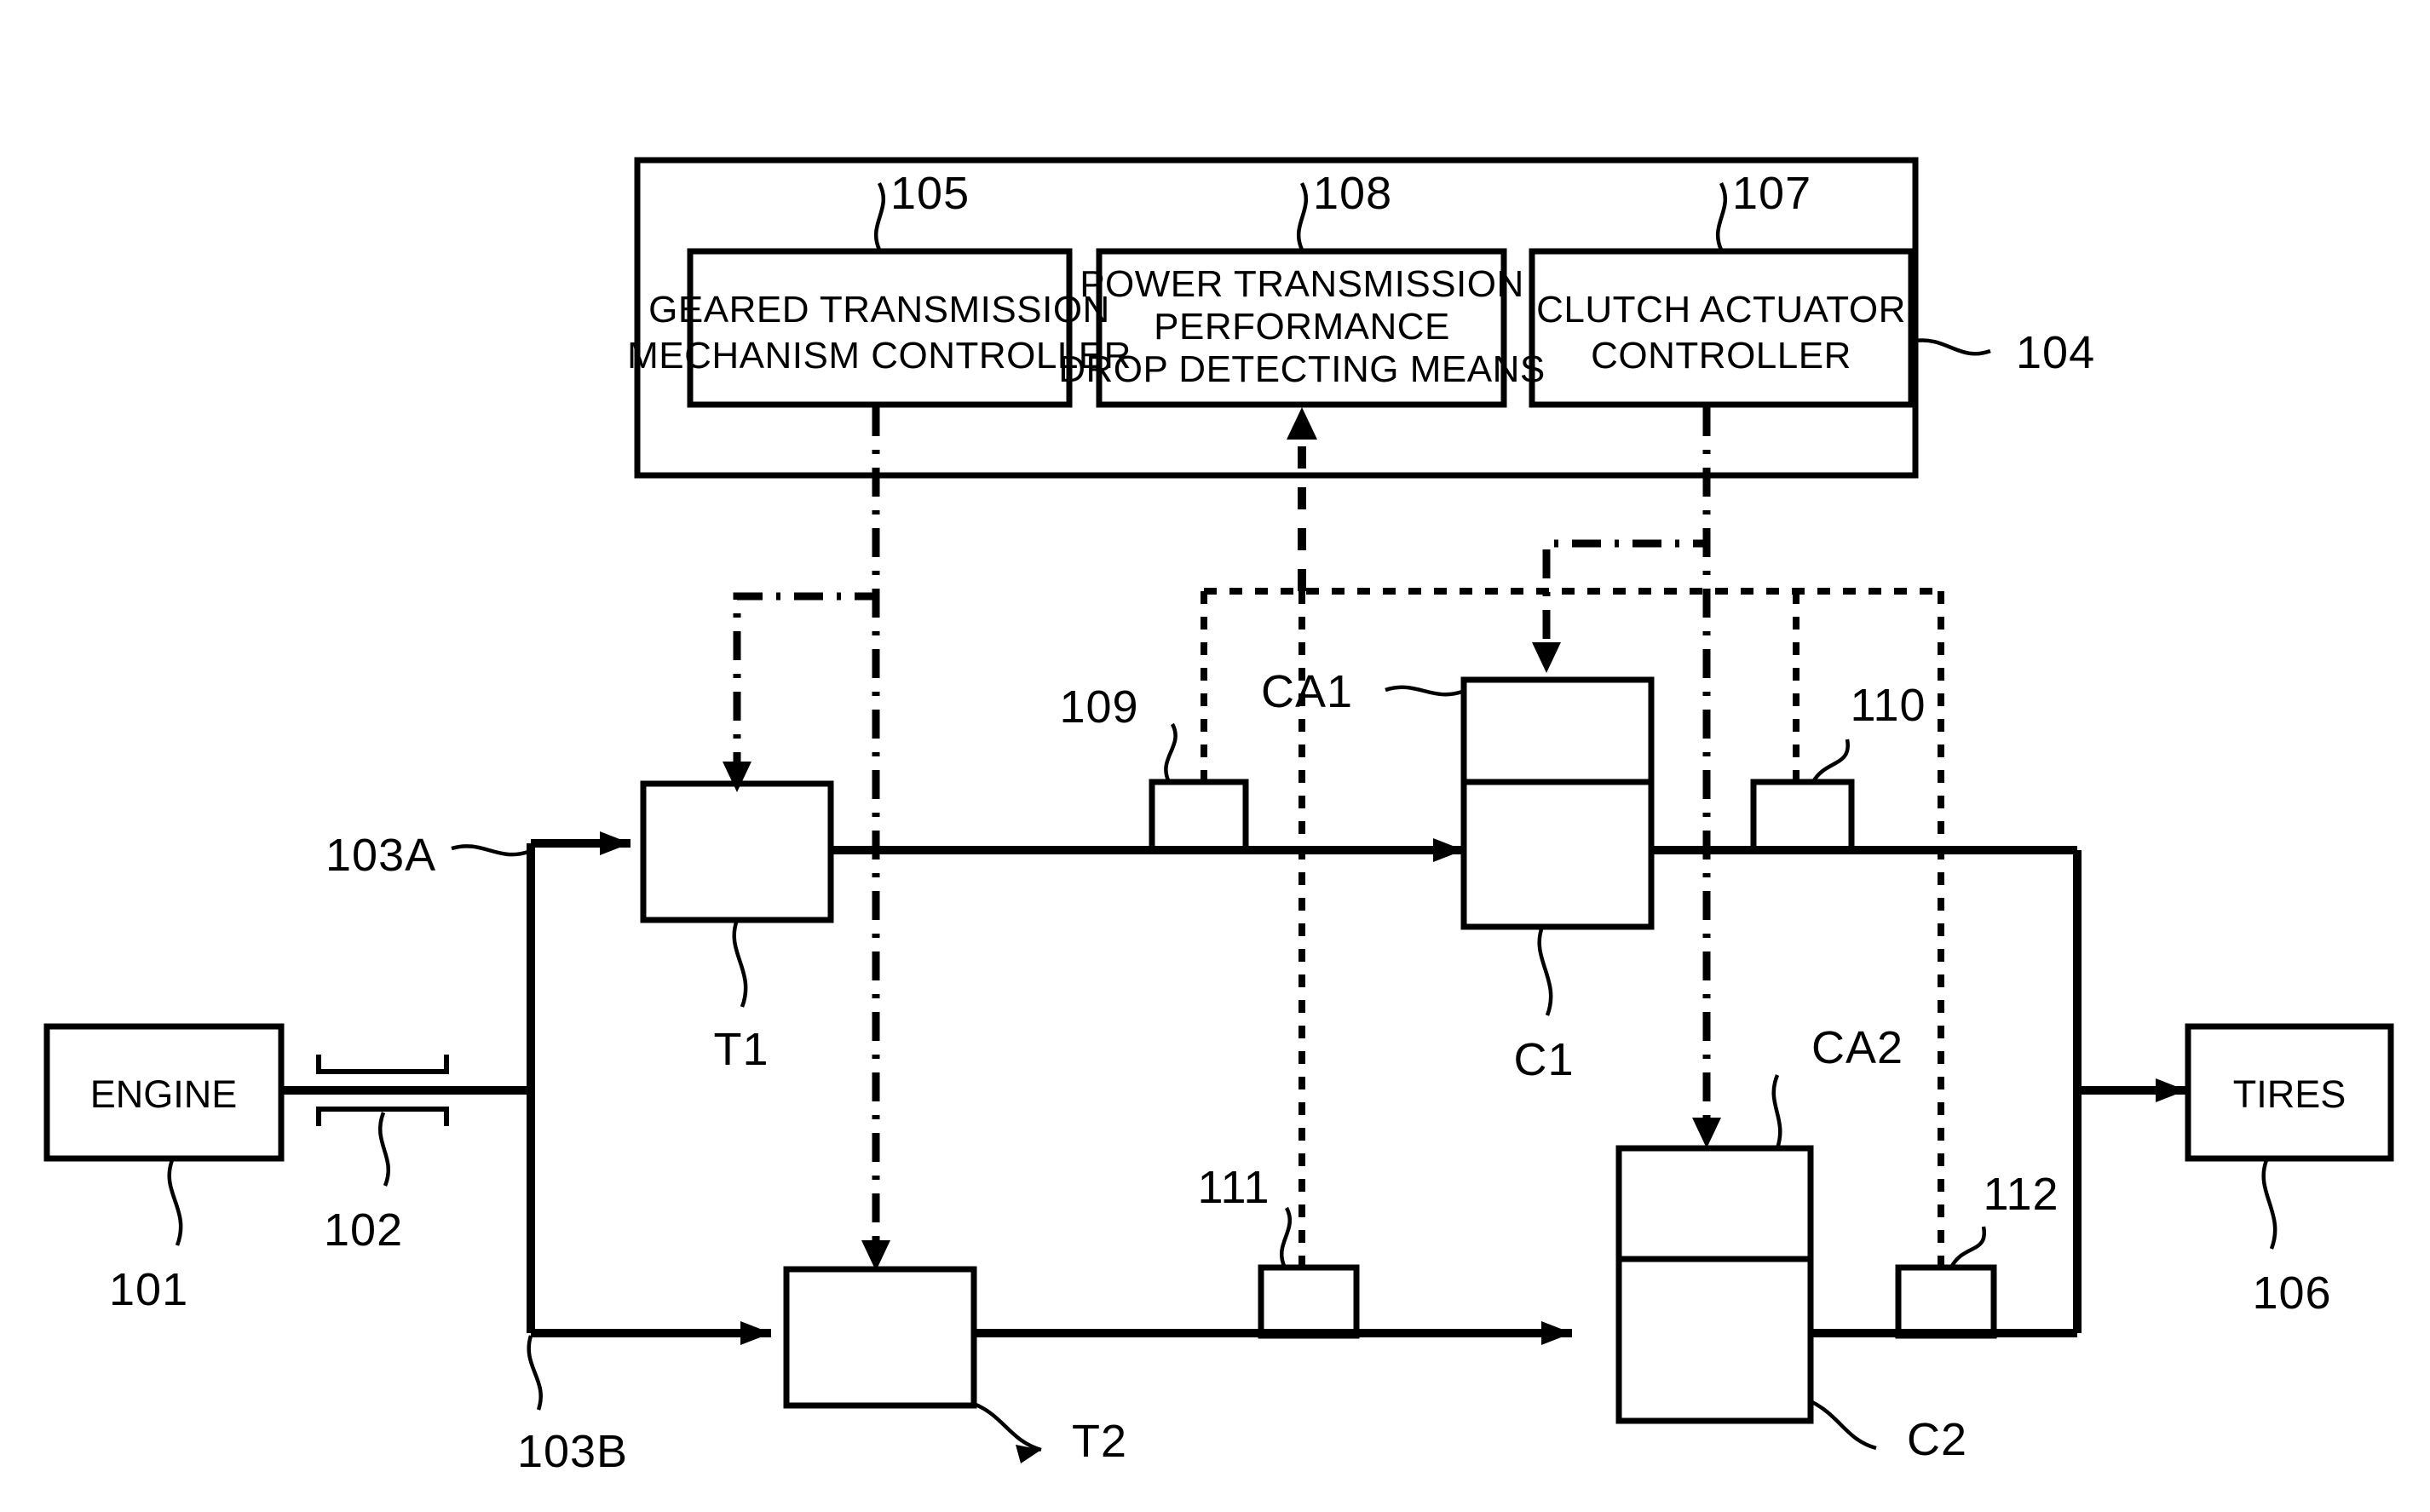 This screenshot has width=2430, height=1512. What do you see at coordinates (1424, 691) in the screenshot?
I see `leader-CA1` at bounding box center [1424, 691].